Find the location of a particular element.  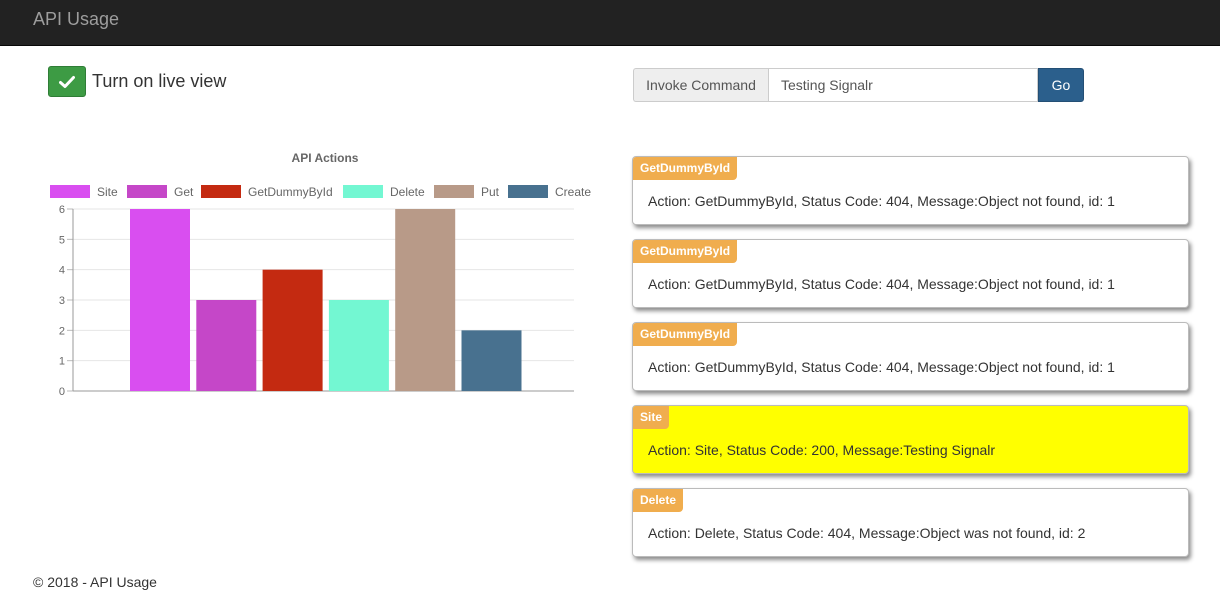

bar-get is located at coordinates (226, 345).